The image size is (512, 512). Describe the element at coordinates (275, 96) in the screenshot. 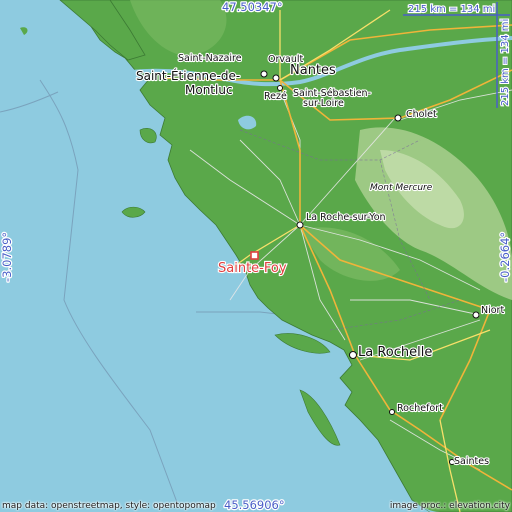

I see `label-reze: Rezé` at that location.